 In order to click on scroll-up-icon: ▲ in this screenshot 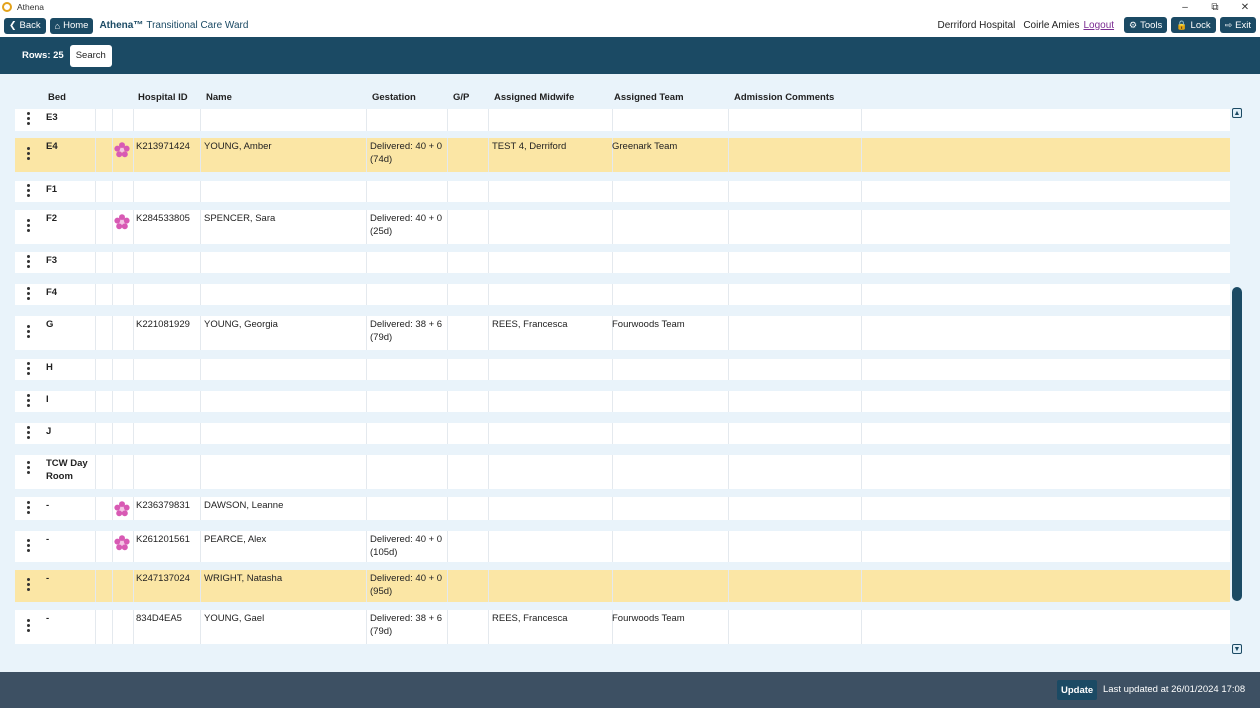, I will do `click(1237, 113)`.